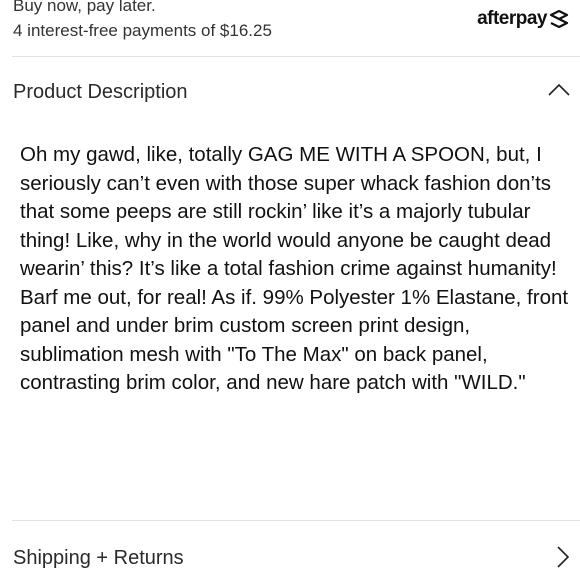 The height and width of the screenshot is (580, 580). What do you see at coordinates (98, 558) in the screenshot?
I see `shipping-returns-title: Shipping + Returns` at bounding box center [98, 558].